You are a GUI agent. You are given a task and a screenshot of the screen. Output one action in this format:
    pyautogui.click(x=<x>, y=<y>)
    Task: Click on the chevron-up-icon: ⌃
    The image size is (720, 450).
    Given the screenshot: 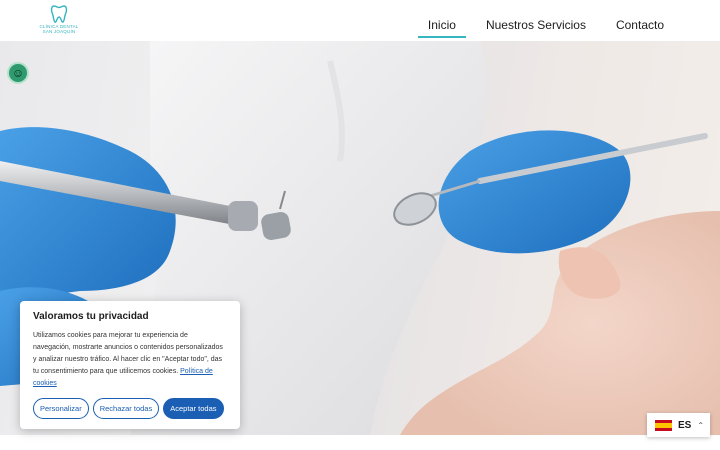 What is the action you would take?
    pyautogui.click(x=701, y=425)
    